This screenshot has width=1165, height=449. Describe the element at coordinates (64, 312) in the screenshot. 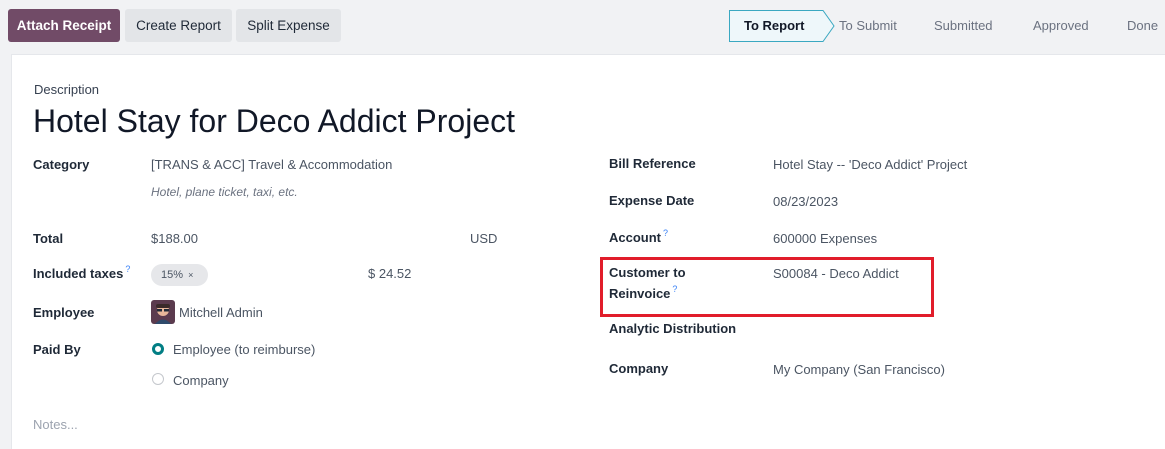

I see `employee-label: Employee` at that location.